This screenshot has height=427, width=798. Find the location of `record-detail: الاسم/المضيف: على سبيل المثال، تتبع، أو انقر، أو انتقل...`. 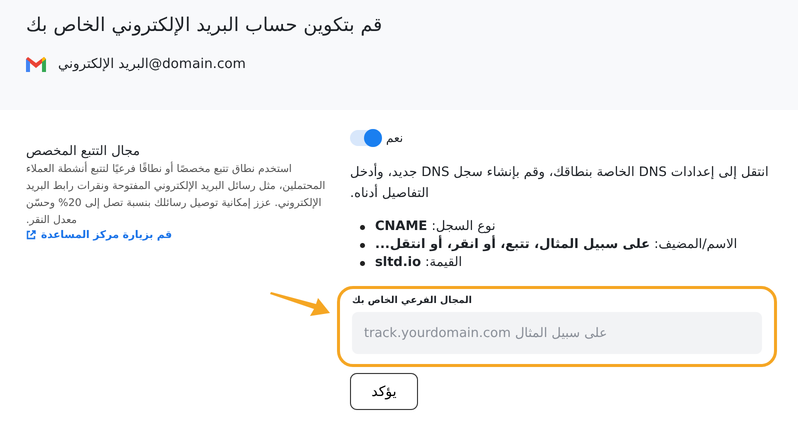

record-detail: الاسم/المضيف: على سبيل المثال، تتبع، أو انقر، أو انتقل... is located at coordinates (556, 245).